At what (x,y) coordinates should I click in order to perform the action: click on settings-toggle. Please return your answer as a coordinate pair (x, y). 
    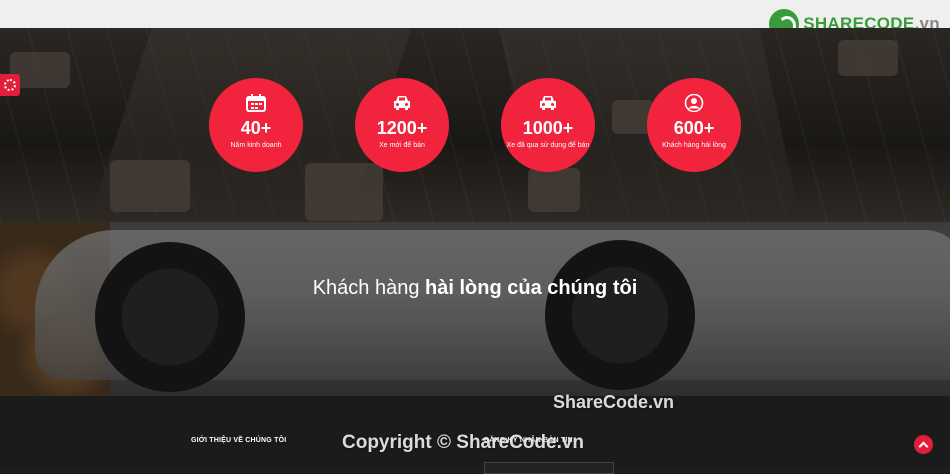
    Looking at the image, I should click on (10, 85).